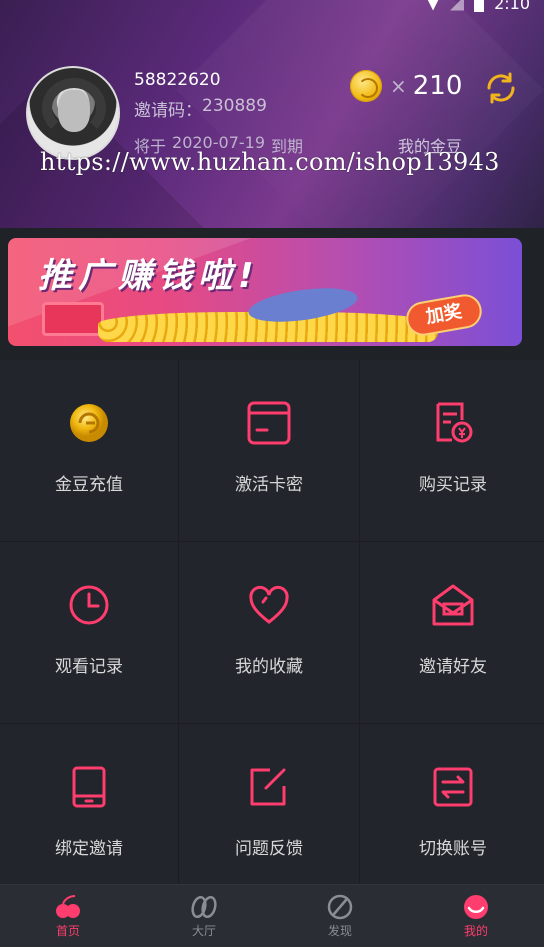 Image resolution: width=544 pixels, height=947 pixels. What do you see at coordinates (433, 5) in the screenshot?
I see `wifi-icon` at bounding box center [433, 5].